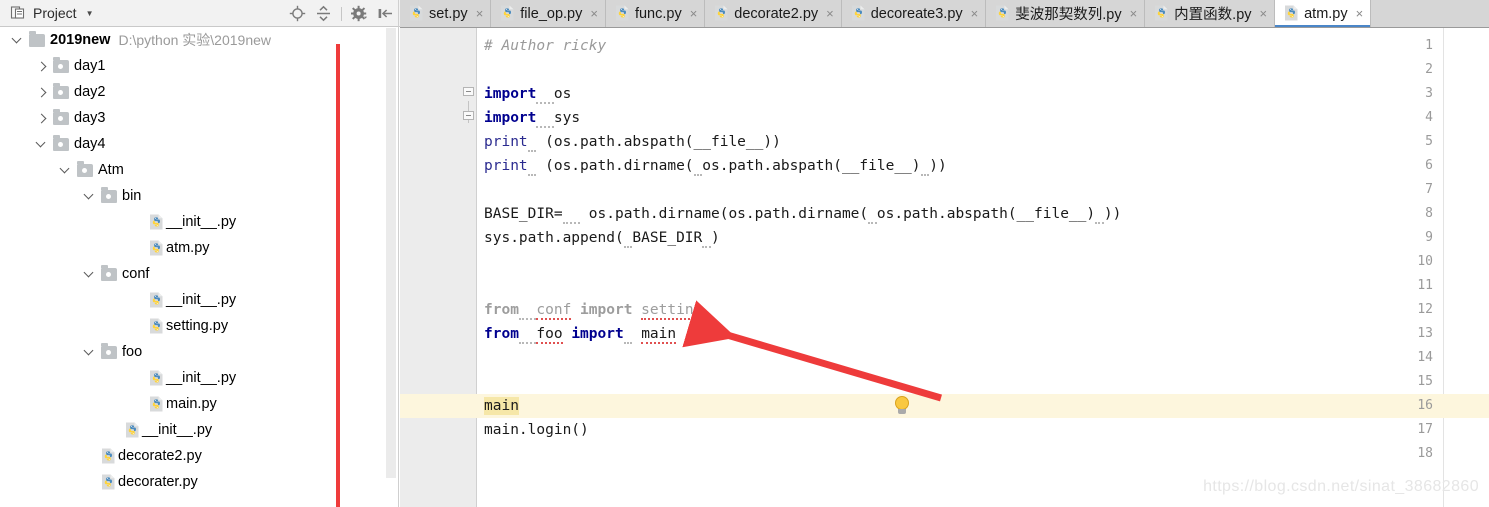 The height and width of the screenshot is (507, 1489). I want to click on editor-tab-decoreate3.py: decoreate3.py ×, so click(914, 13).